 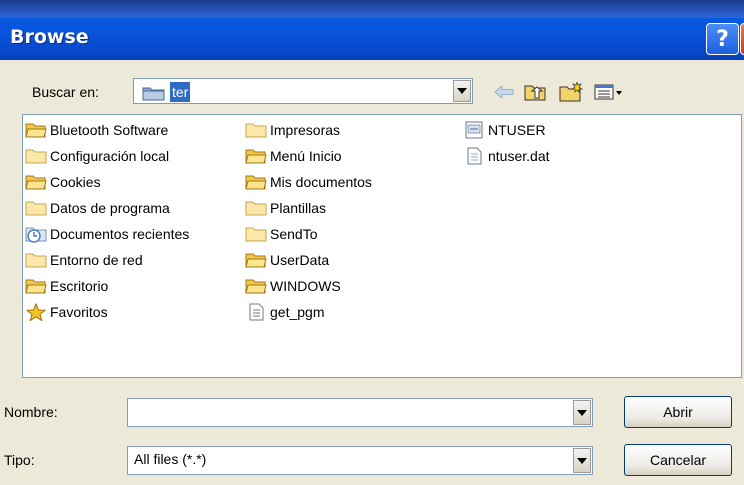 I want to click on list-item: Cookies, so click(x=63, y=182).